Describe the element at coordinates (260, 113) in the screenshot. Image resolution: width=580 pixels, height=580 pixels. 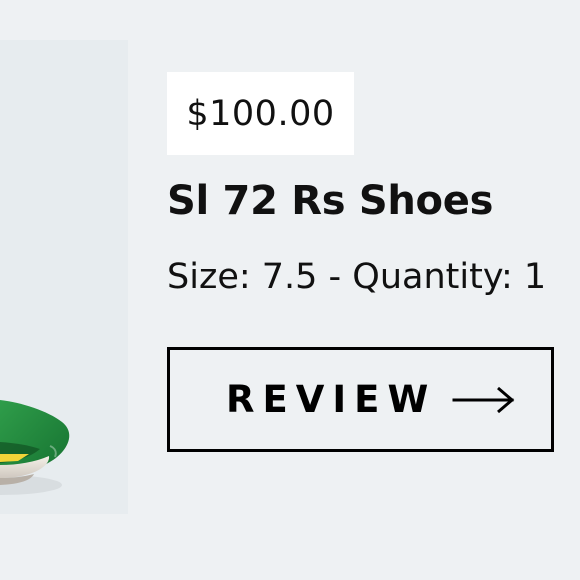
I see `price-tag: $100.00` at that location.